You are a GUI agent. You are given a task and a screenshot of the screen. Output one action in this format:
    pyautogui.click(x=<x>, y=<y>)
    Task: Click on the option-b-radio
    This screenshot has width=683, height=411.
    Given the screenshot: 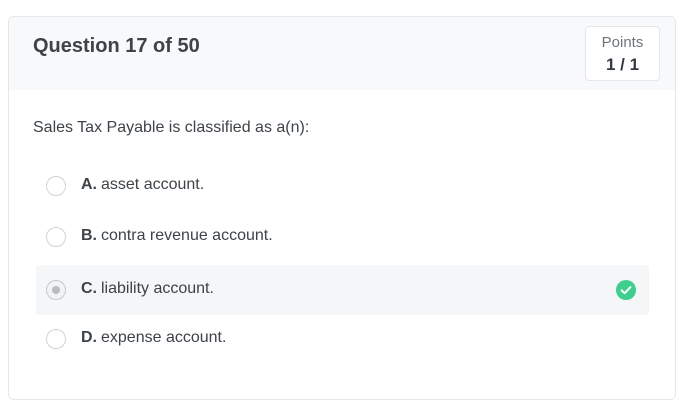 What is the action you would take?
    pyautogui.click(x=56, y=237)
    